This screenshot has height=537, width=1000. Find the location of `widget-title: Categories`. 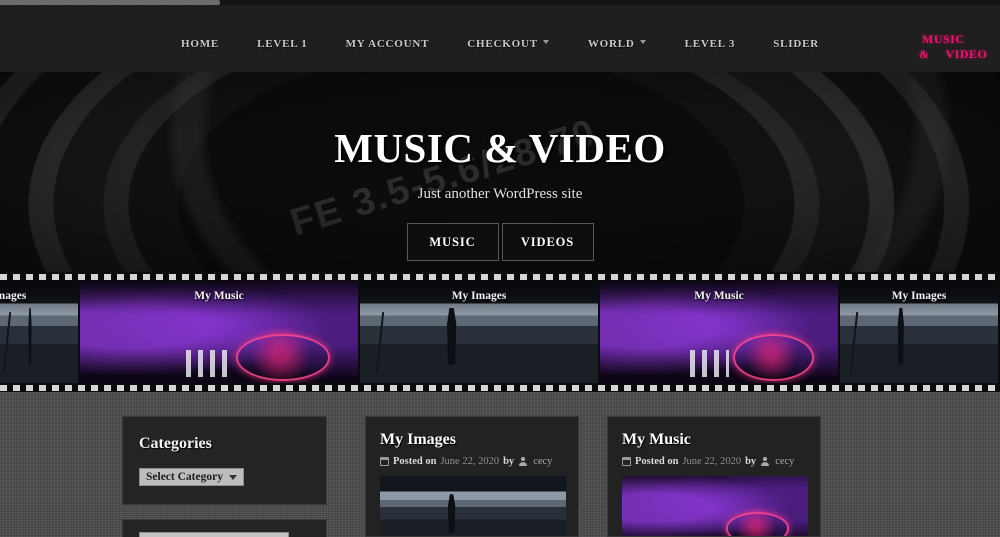

widget-title: Categories is located at coordinates (175, 443).